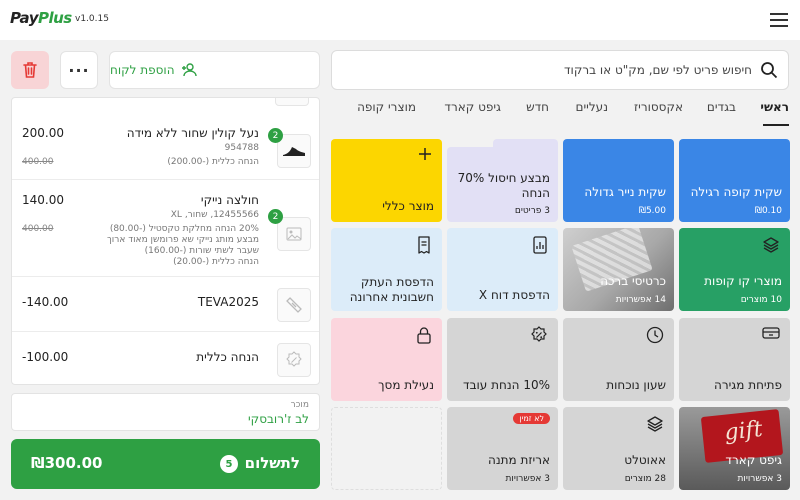 The height and width of the screenshot is (500, 800). What do you see at coordinates (618, 180) in the screenshot?
I see `tile-large-paper-bag: שקית נייר גדולה ₪5.00` at bounding box center [618, 180].